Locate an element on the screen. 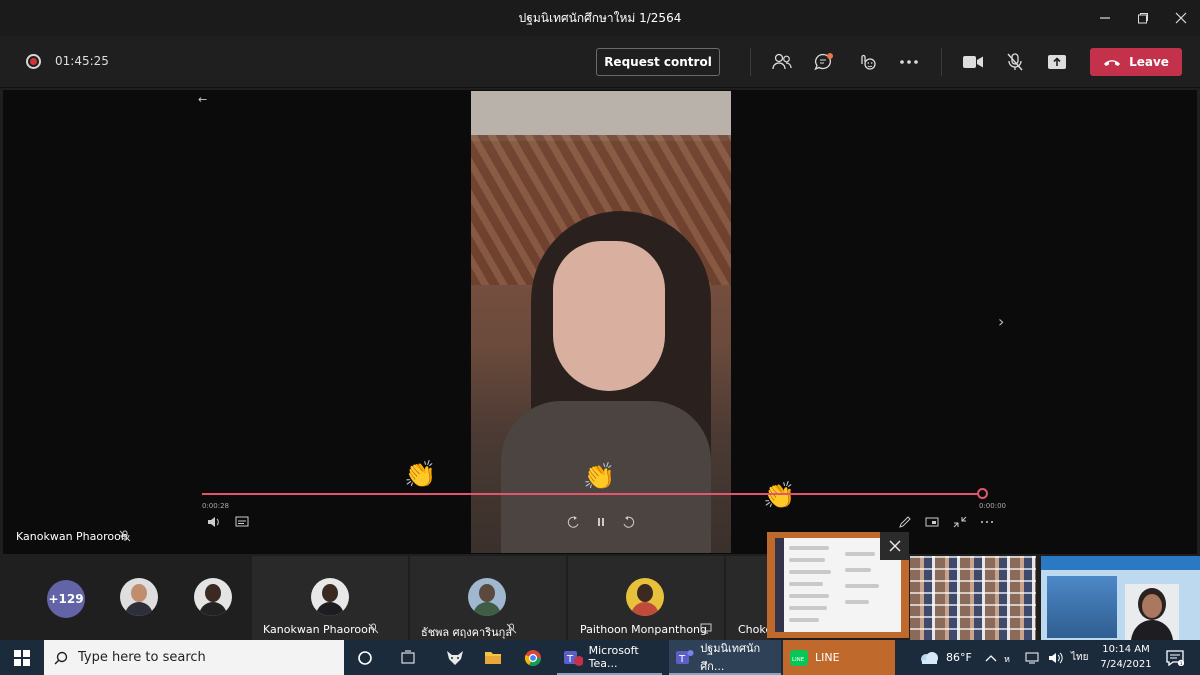 Image resolution: width=1200 pixels, height=675 pixels. speaker-icon is located at coordinates (1056, 658).